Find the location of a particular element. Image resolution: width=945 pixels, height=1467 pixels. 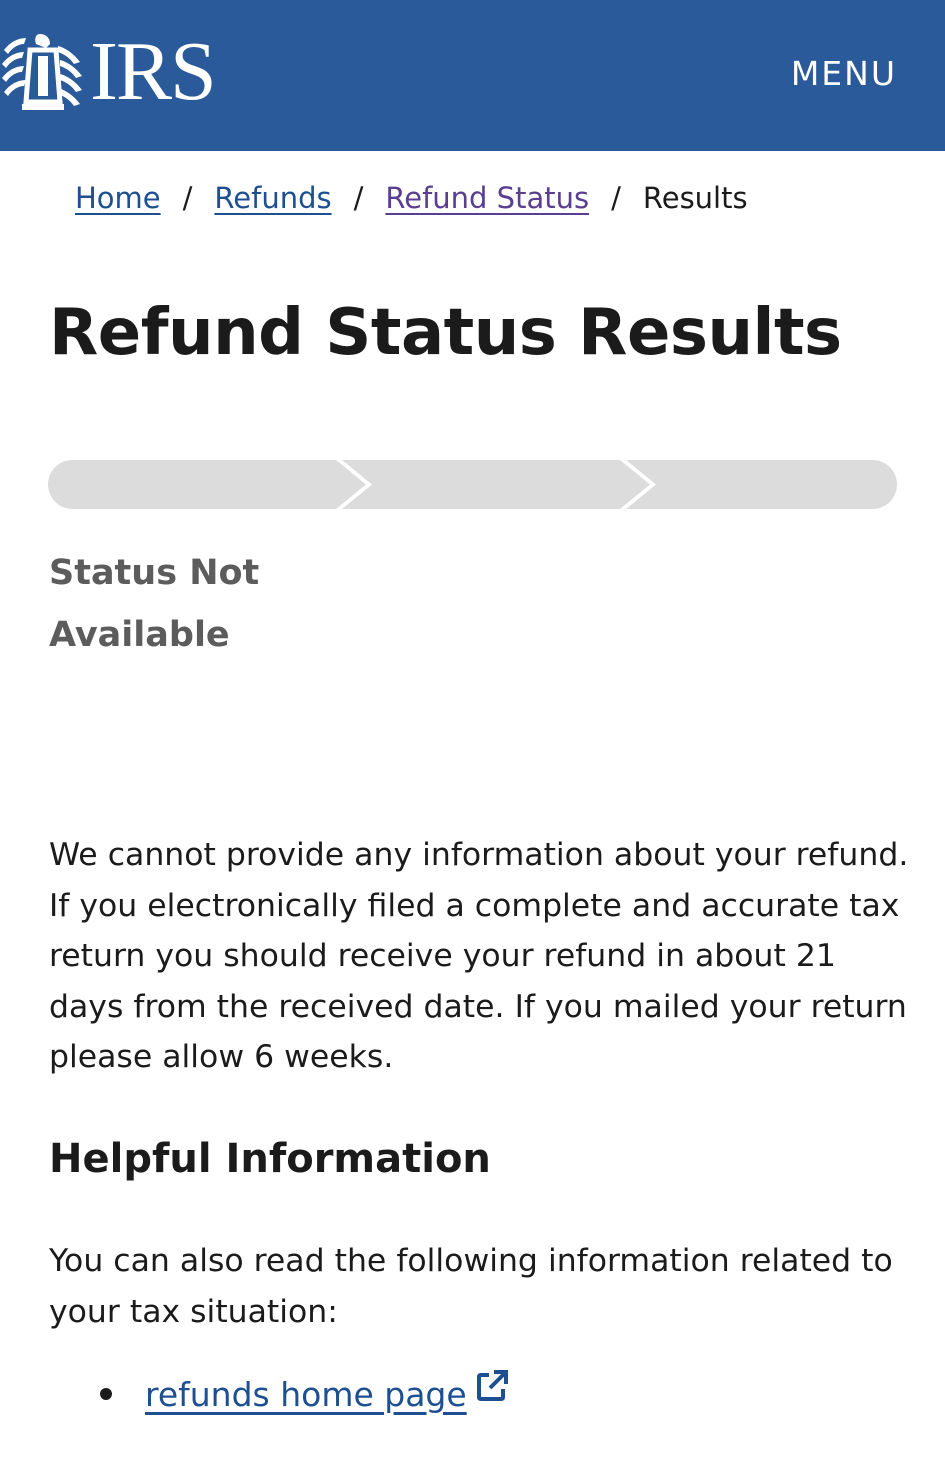

external-link-icon is located at coordinates (492, 1388).